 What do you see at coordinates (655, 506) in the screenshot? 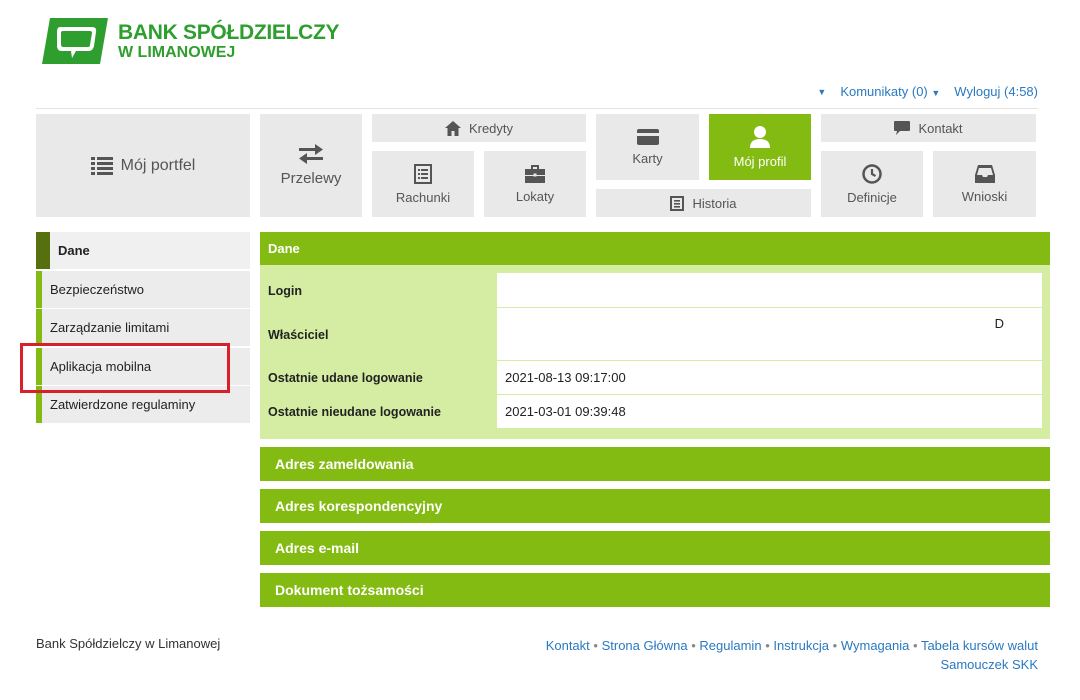
I see `section-correspondence-address: Adres korespondencyjny` at bounding box center [655, 506].